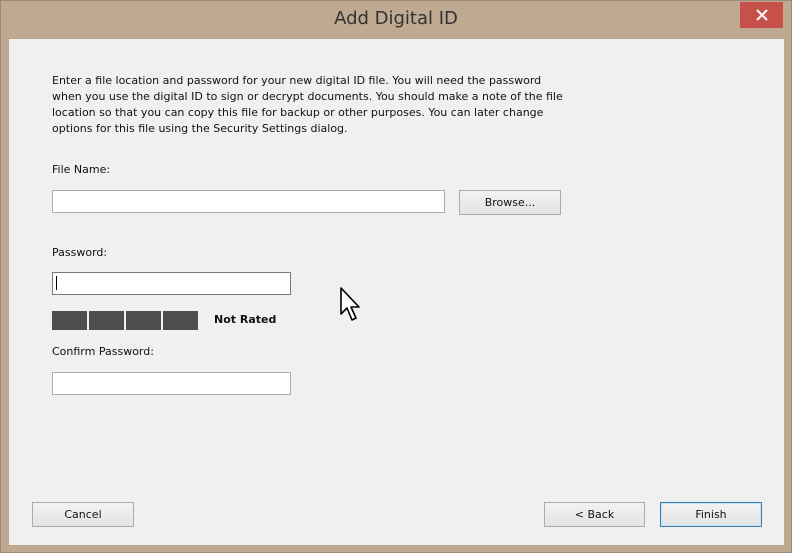 This screenshot has width=792, height=553. Describe the element at coordinates (81, 169) in the screenshot. I see `file-name-label: File Name:` at that location.